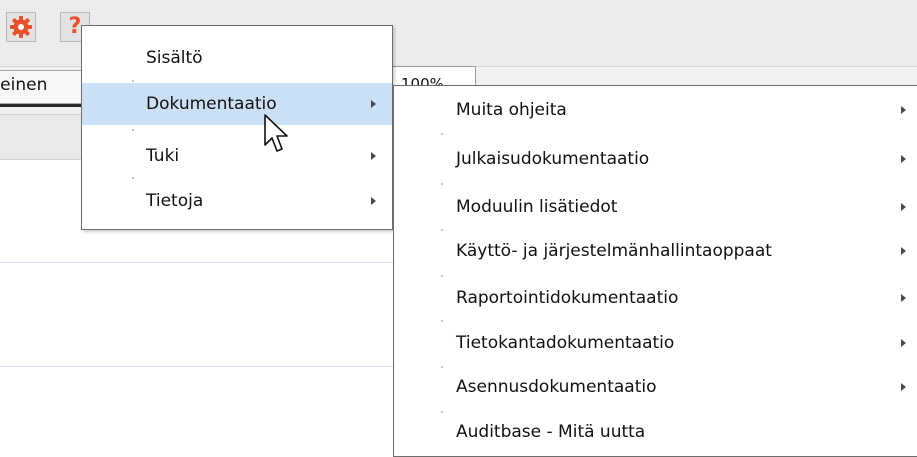 The width and height of the screenshot is (917, 457). I want to click on menu-item-label: Moduulin lisätiedot, so click(537, 207).